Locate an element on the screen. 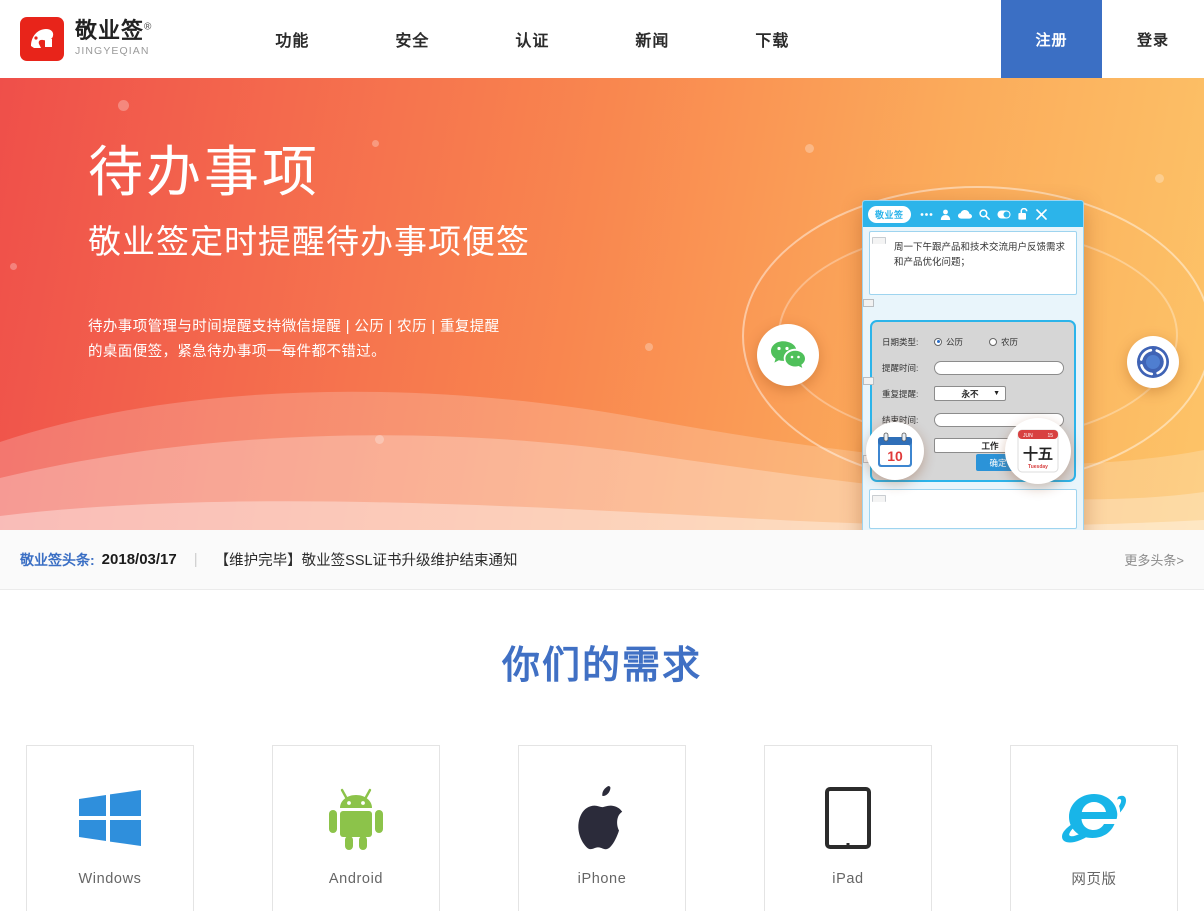  svg-text: JUN is located at coordinates (1028, 436).